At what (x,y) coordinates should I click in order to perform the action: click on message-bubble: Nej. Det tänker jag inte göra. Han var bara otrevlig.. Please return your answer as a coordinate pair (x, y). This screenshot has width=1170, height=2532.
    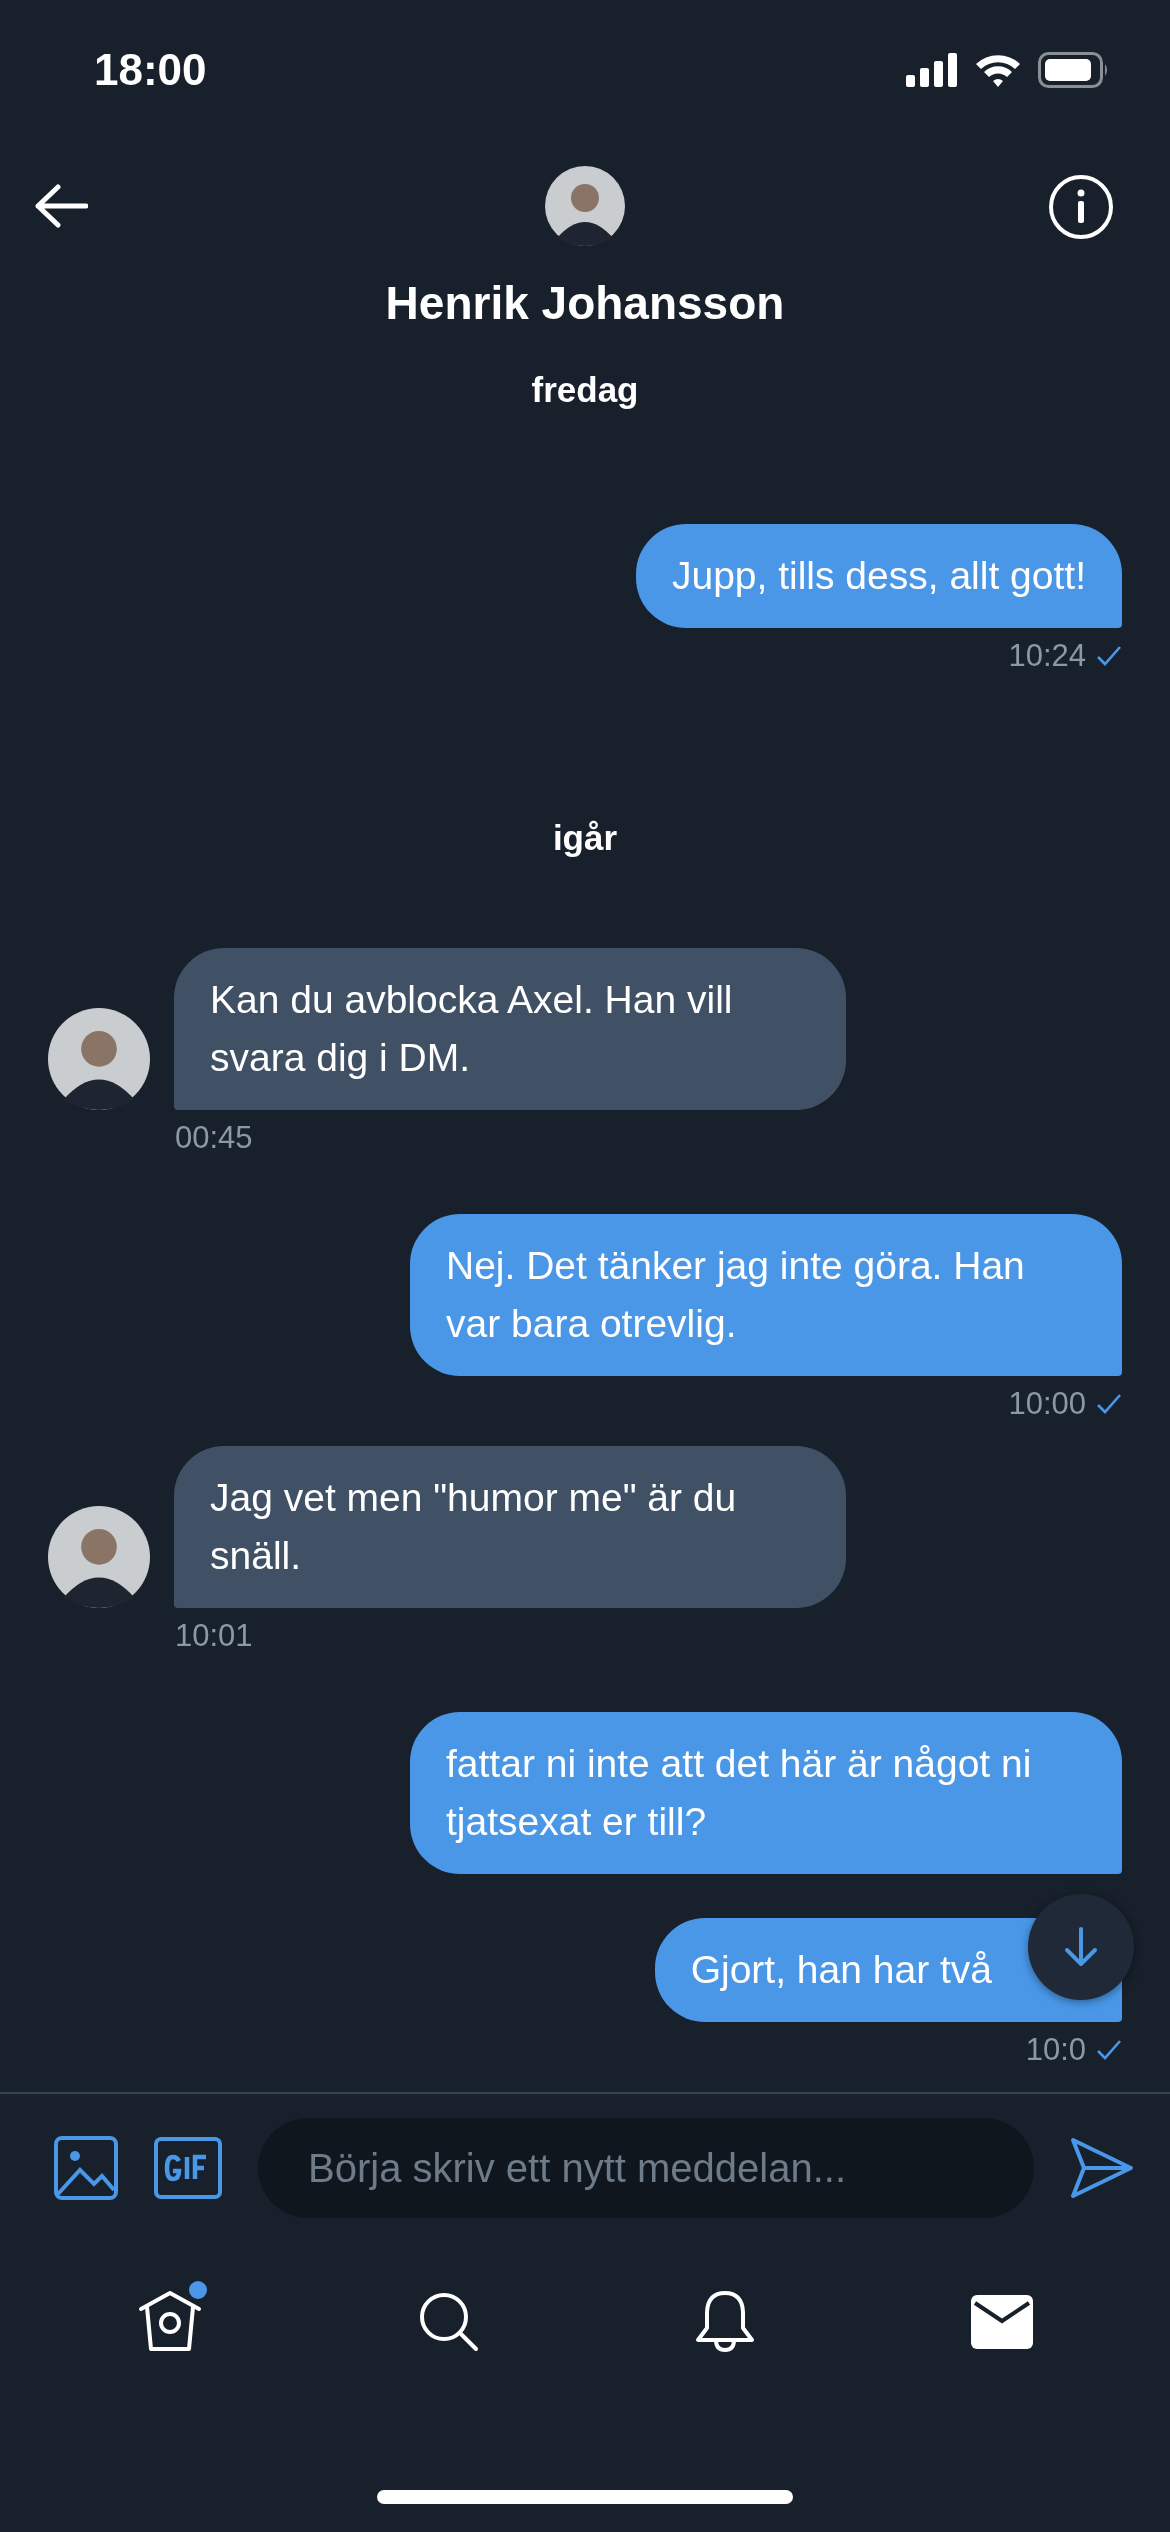
    Looking at the image, I should click on (766, 1295).